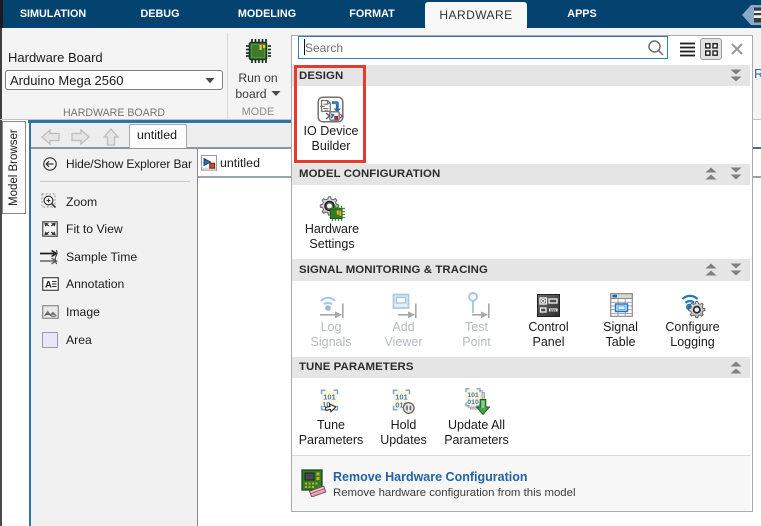 The image size is (761, 526). Describe the element at coordinates (48, 285) in the screenshot. I see `svg-text: A` at that location.